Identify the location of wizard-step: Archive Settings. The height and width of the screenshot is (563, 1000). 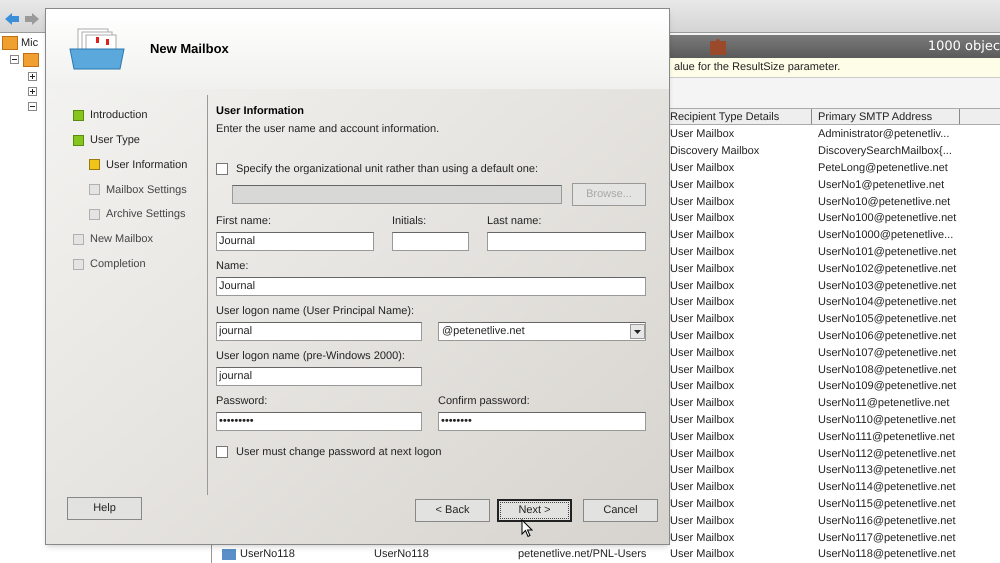
(146, 214).